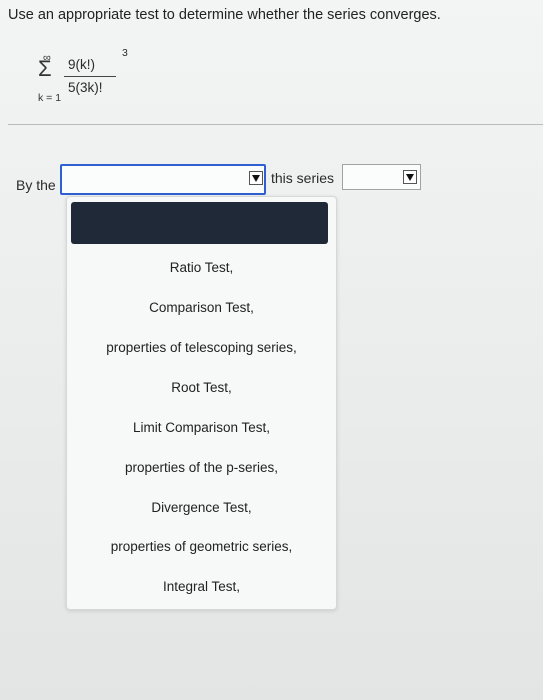 This screenshot has width=543, height=700. I want to click on option-ratio-test: Ratio Test,, so click(201, 267).